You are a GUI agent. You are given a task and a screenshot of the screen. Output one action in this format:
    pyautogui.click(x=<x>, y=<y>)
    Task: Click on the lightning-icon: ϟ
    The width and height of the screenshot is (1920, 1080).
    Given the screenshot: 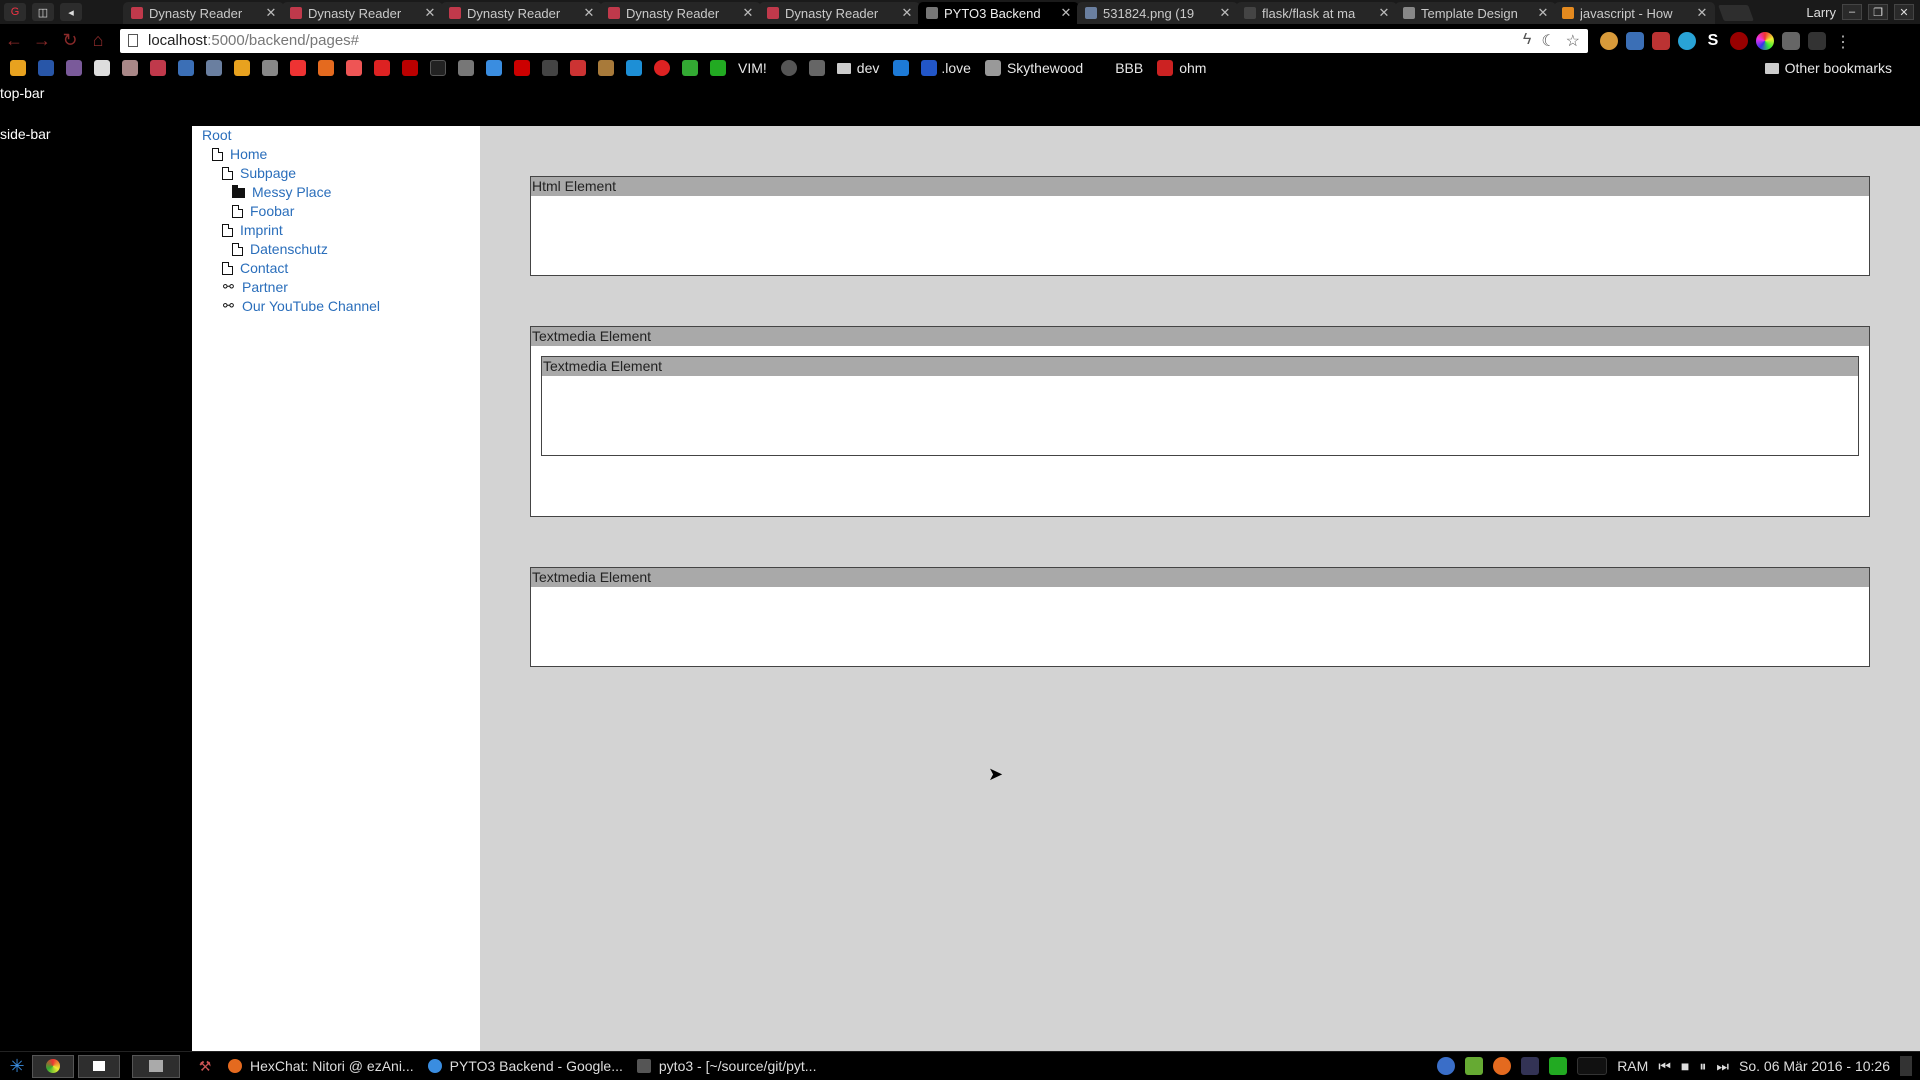 What is the action you would take?
    pyautogui.click(x=1527, y=41)
    